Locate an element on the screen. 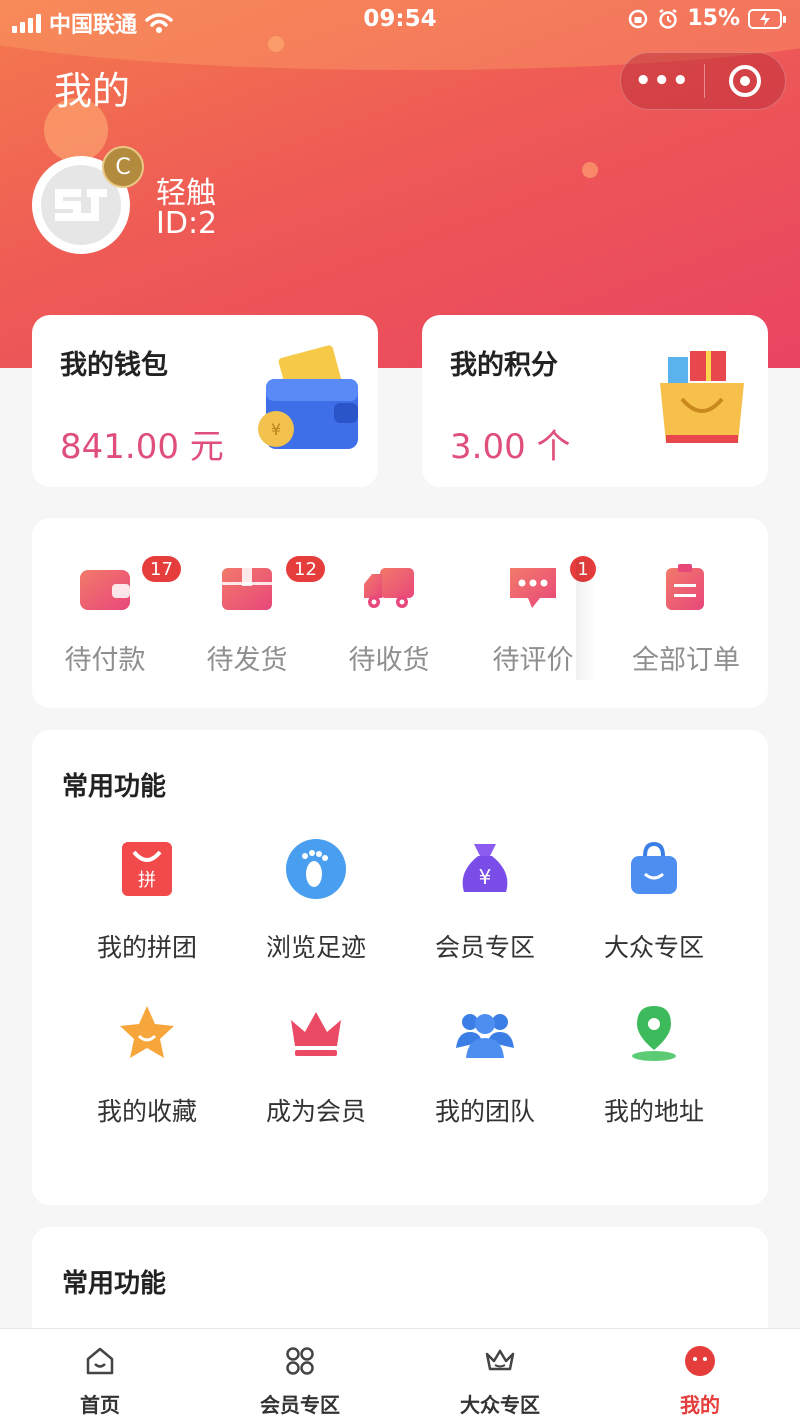 The image size is (800, 1422). bottom-tab-bar: 首页 会员专区 大众专区 我的 is located at coordinates (400, 1375).